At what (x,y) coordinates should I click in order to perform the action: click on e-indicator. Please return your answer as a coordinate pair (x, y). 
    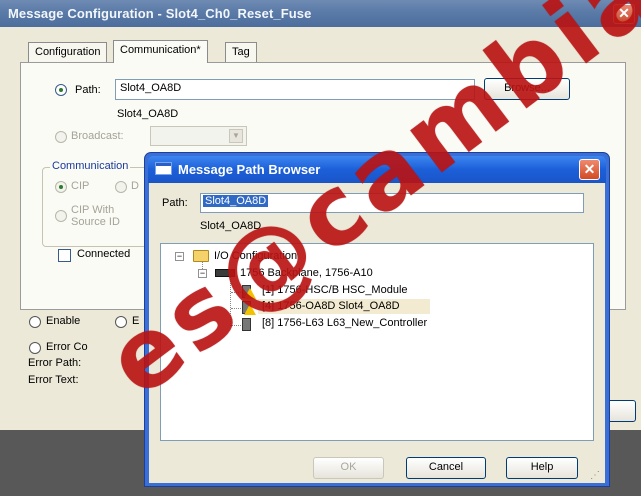
    Looking at the image, I should click on (121, 322).